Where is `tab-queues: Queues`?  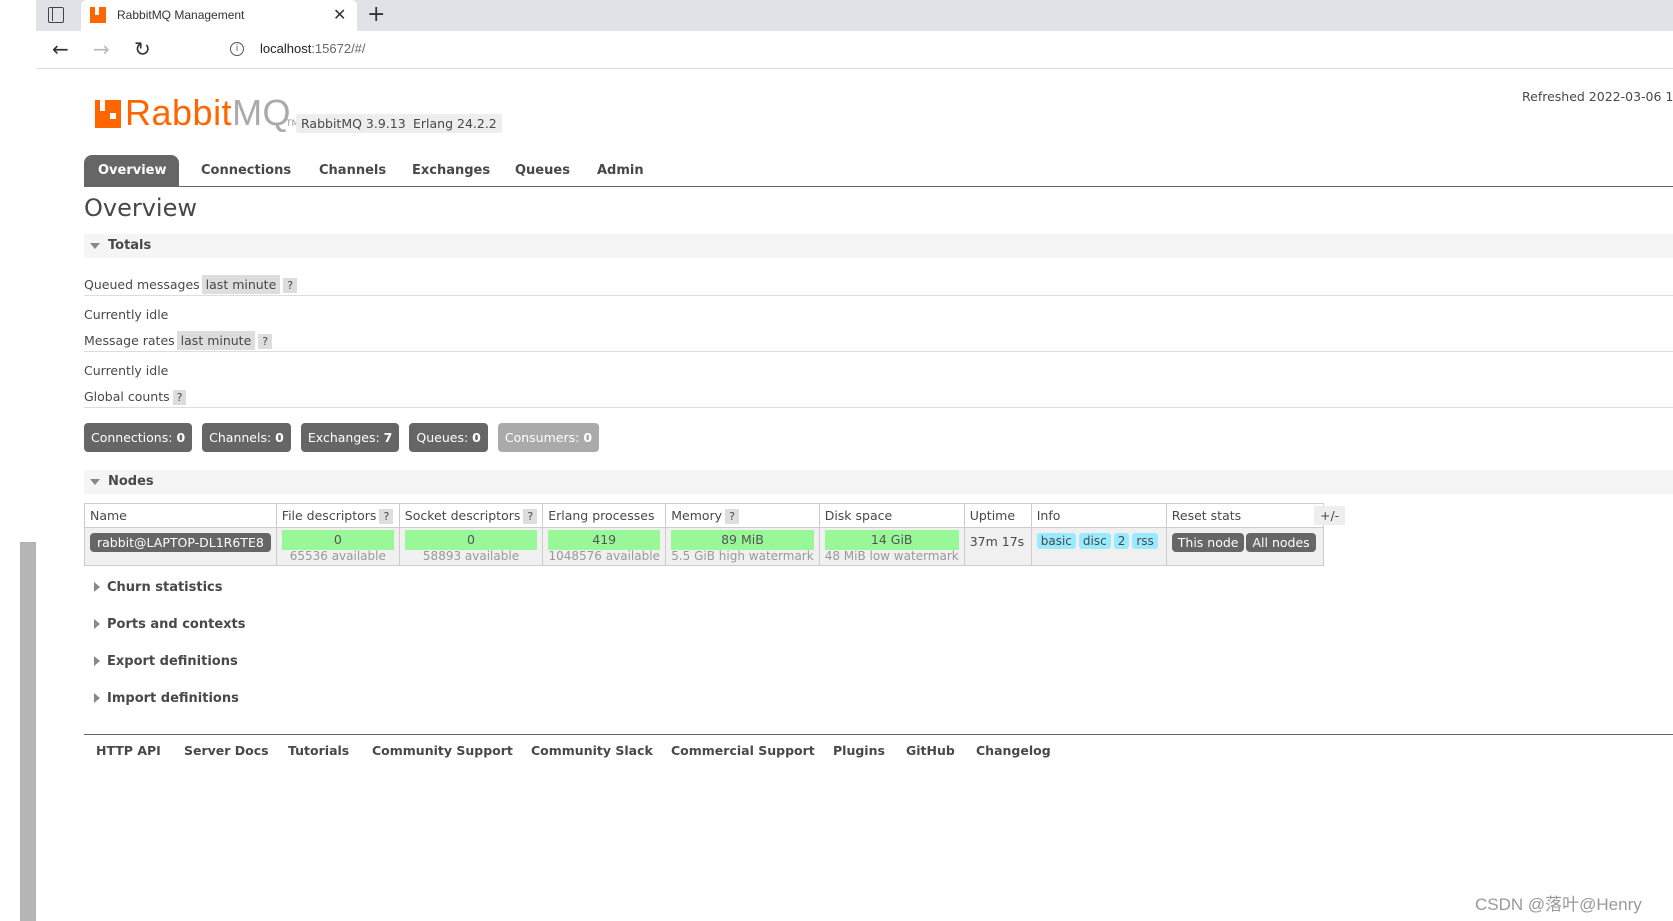 tab-queues: Queues is located at coordinates (542, 170).